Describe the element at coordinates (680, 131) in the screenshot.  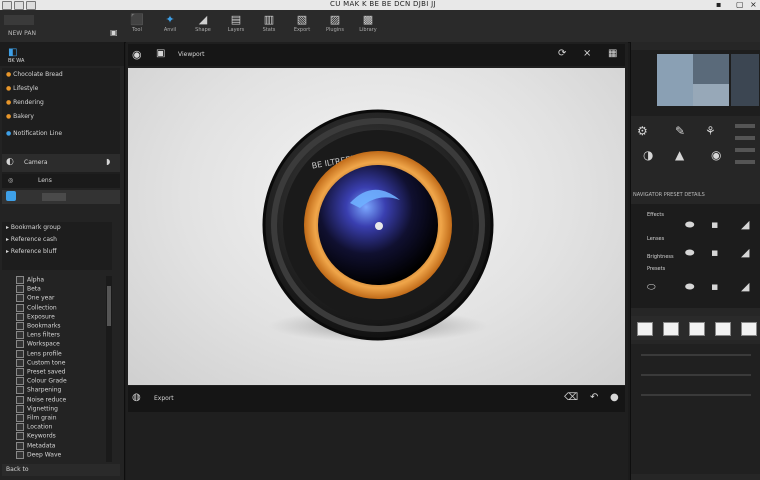
I see `brush-icon: ✎` at that location.